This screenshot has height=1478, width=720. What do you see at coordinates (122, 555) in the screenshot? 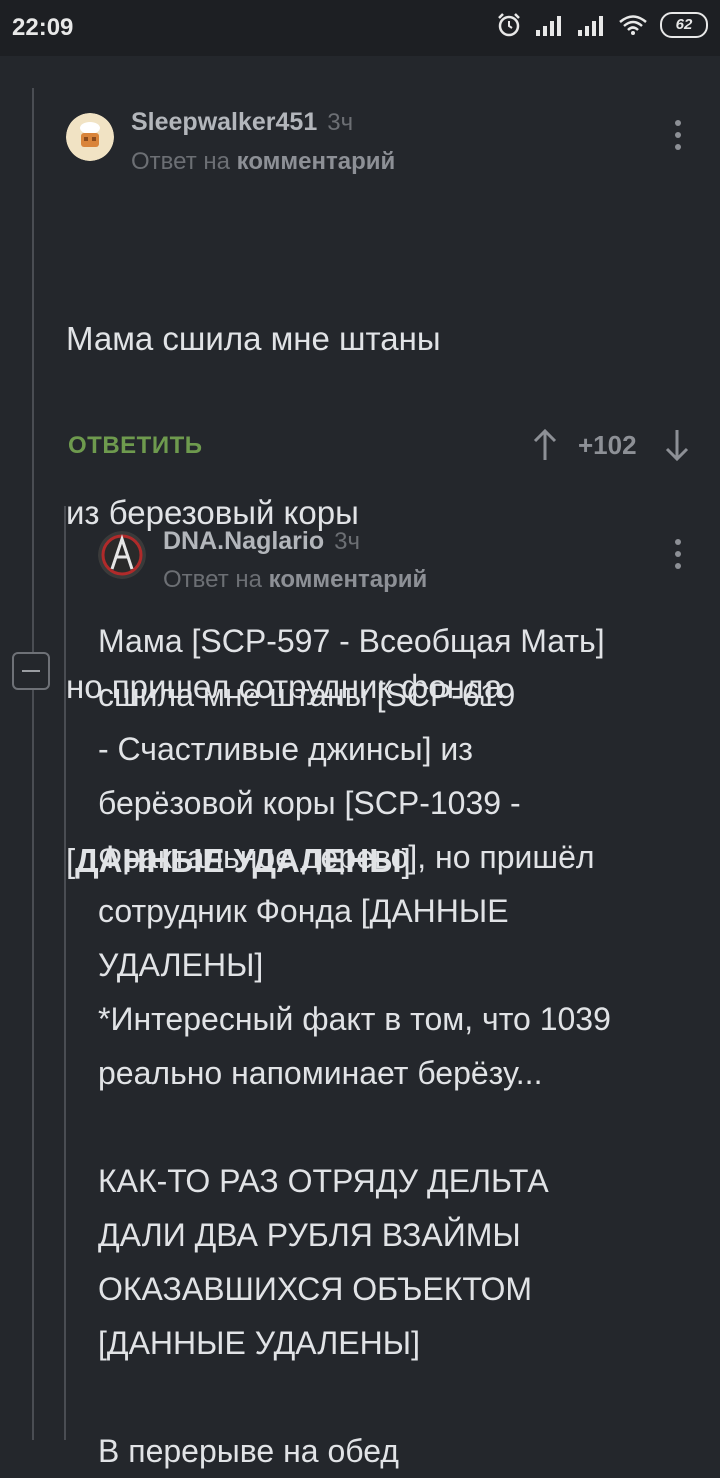
I see `avatar` at bounding box center [122, 555].